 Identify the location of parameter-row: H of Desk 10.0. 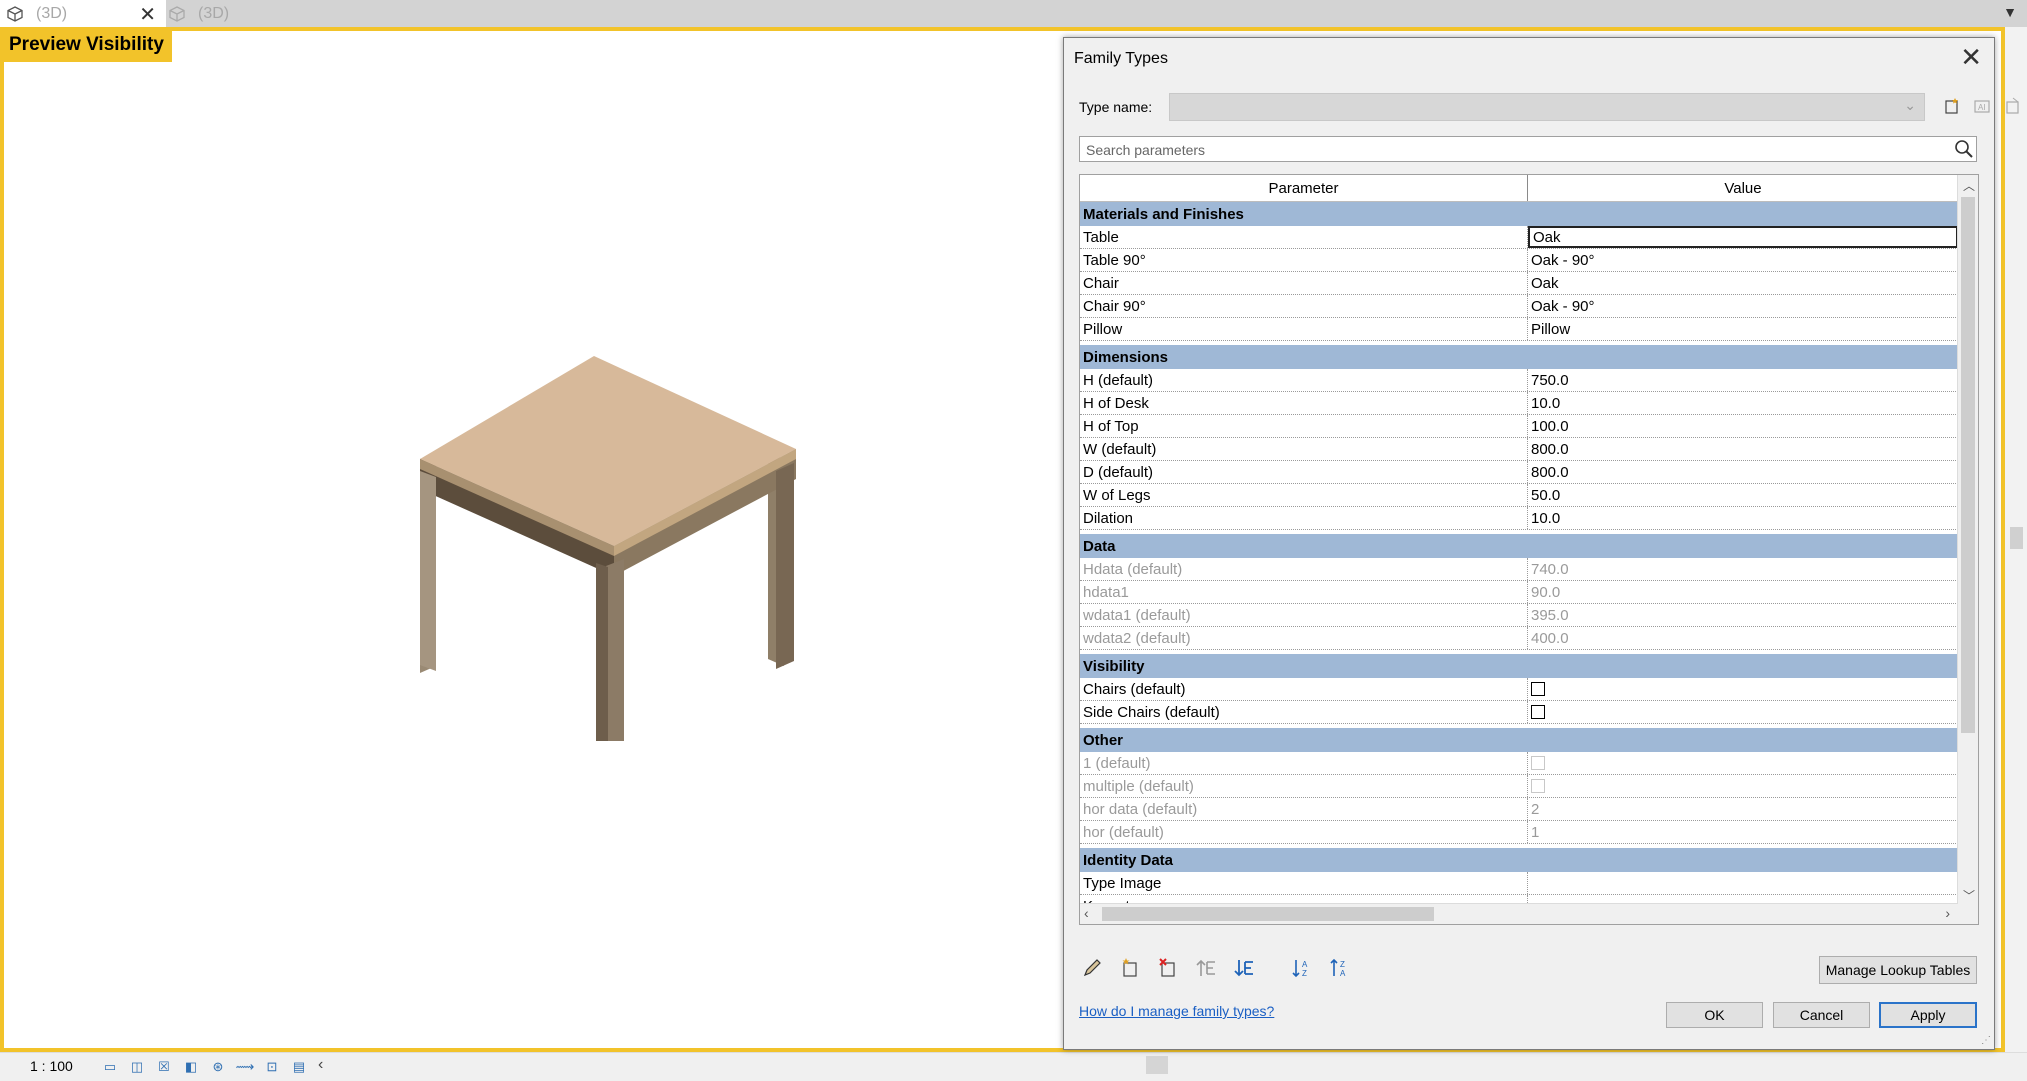
(1519, 403).